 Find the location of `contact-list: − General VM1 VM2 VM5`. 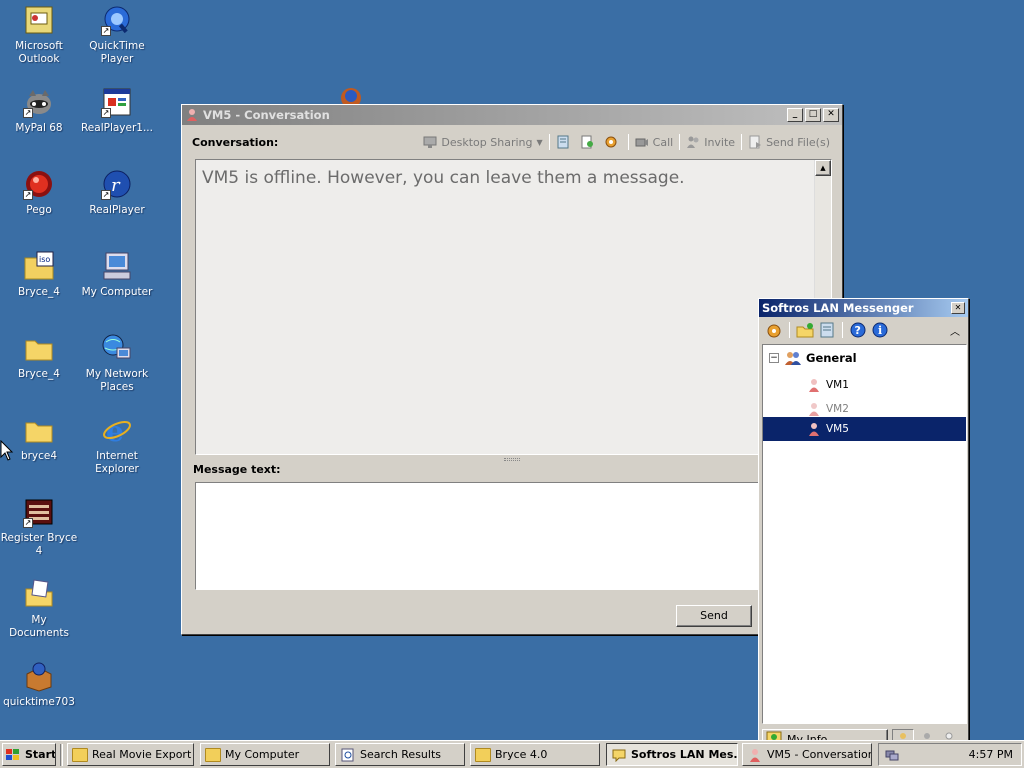

contact-list: − General VM1 VM2 VM5 is located at coordinates (864, 534).